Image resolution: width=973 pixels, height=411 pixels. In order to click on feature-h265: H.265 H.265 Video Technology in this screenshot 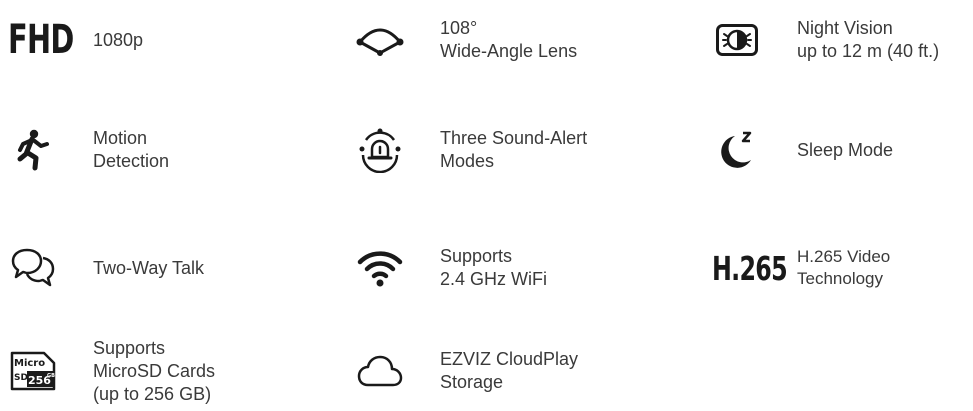, I will do `click(801, 268)`.